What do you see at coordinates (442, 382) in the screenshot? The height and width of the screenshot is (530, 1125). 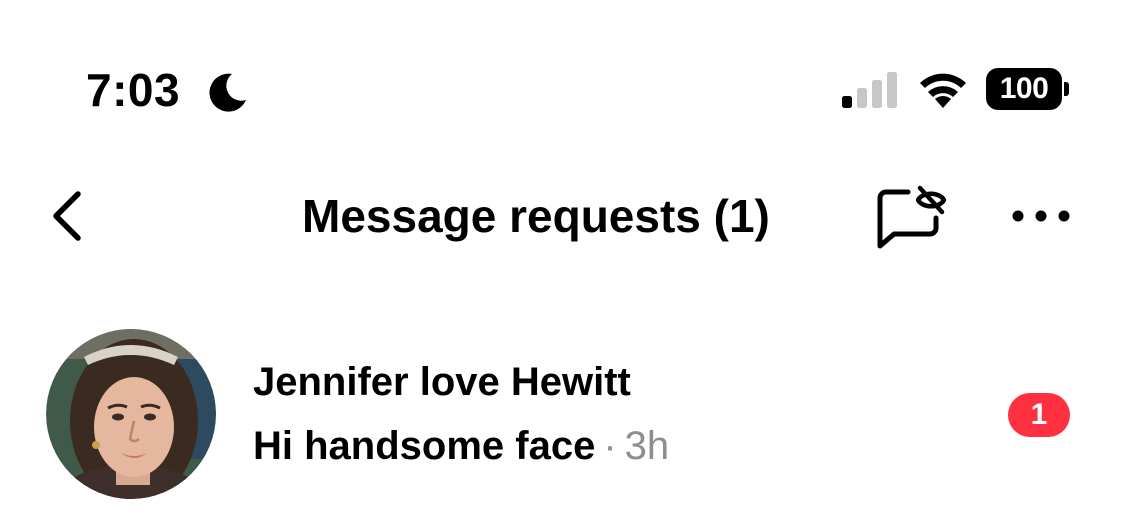 I see `contact-name: Jennifer love Hewitt` at bounding box center [442, 382].